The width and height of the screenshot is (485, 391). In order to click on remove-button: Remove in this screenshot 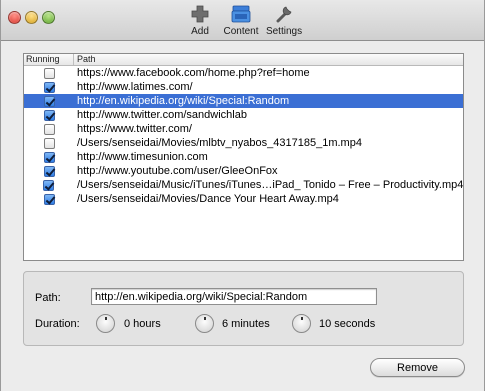, I will do `click(417, 367)`.